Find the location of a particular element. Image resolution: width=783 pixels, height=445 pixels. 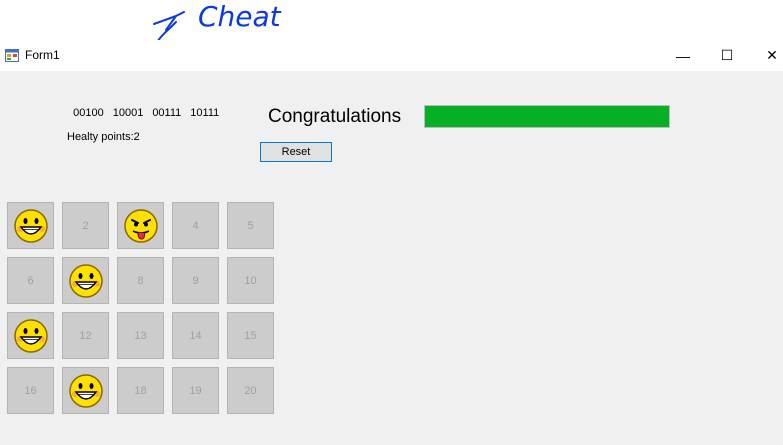

card-button-18: 18 is located at coordinates (140, 390).